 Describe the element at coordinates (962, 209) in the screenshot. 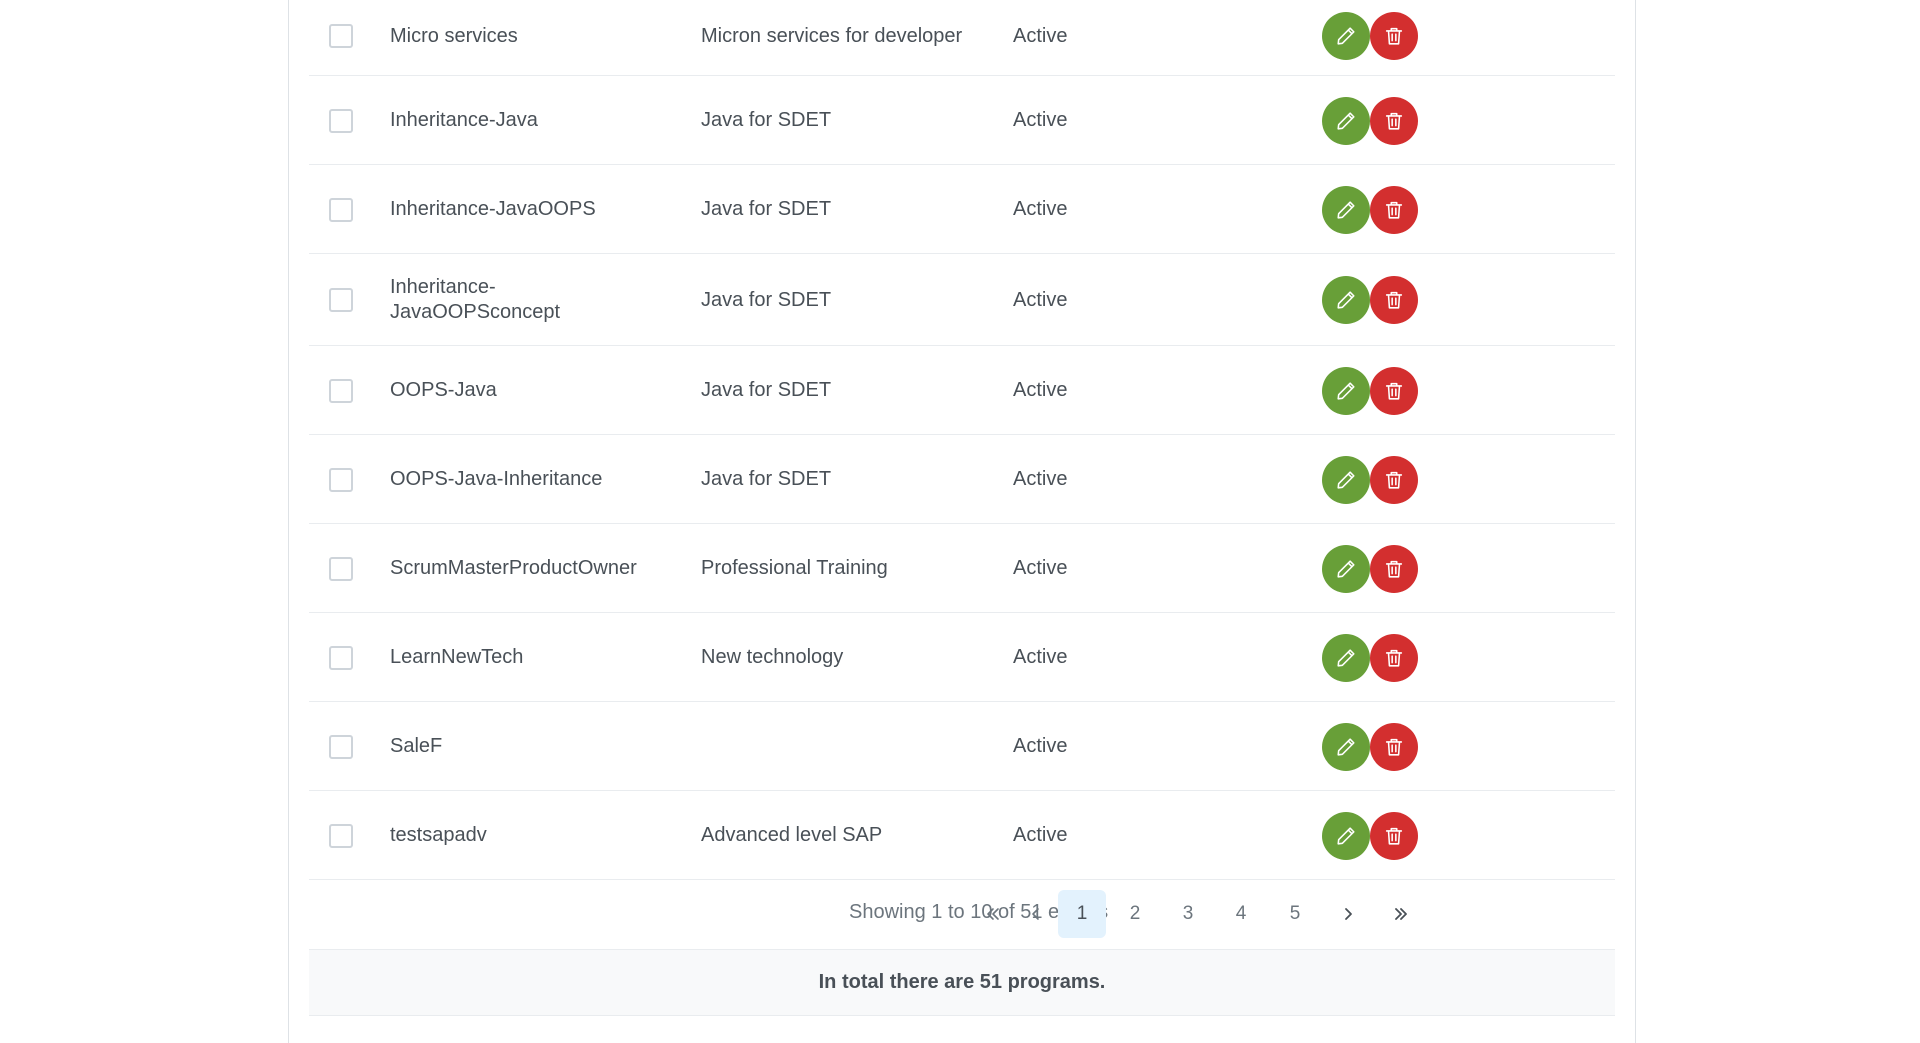

I see `table-row: Inheritance-JavaOOPS Java for SDET Active` at that location.